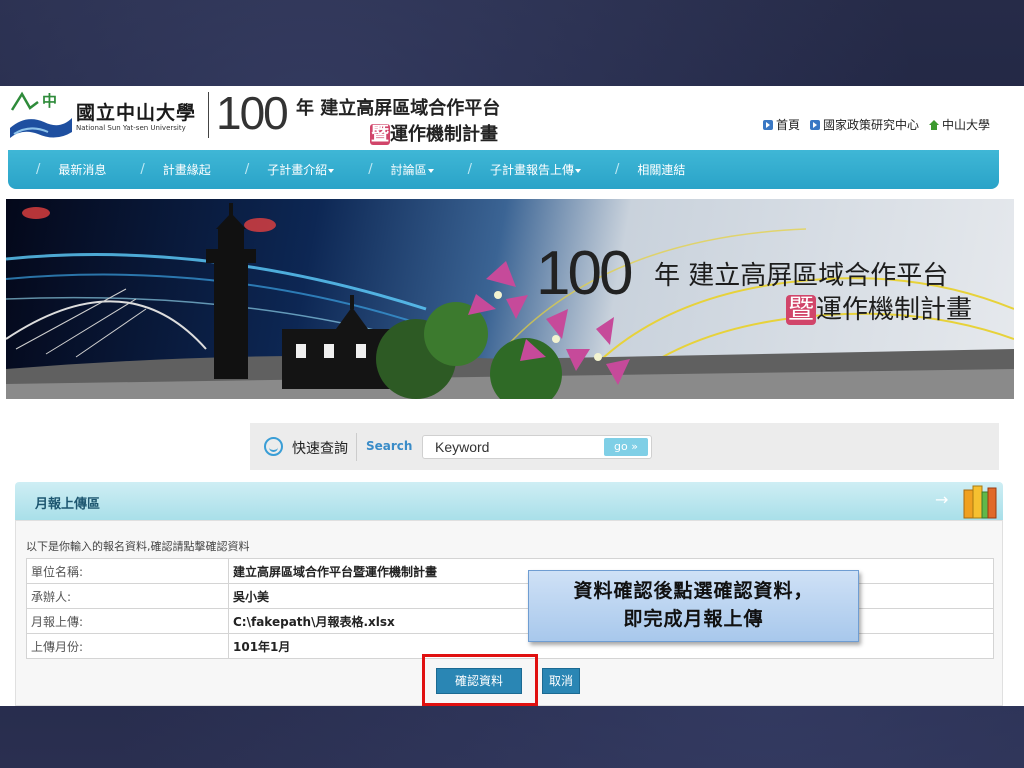 Image resolution: width=1024 pixels, height=768 pixels. Describe the element at coordinates (801, 276) in the screenshot. I see `banner-title-line1: 年 建立高屏區域合作平台` at that location.